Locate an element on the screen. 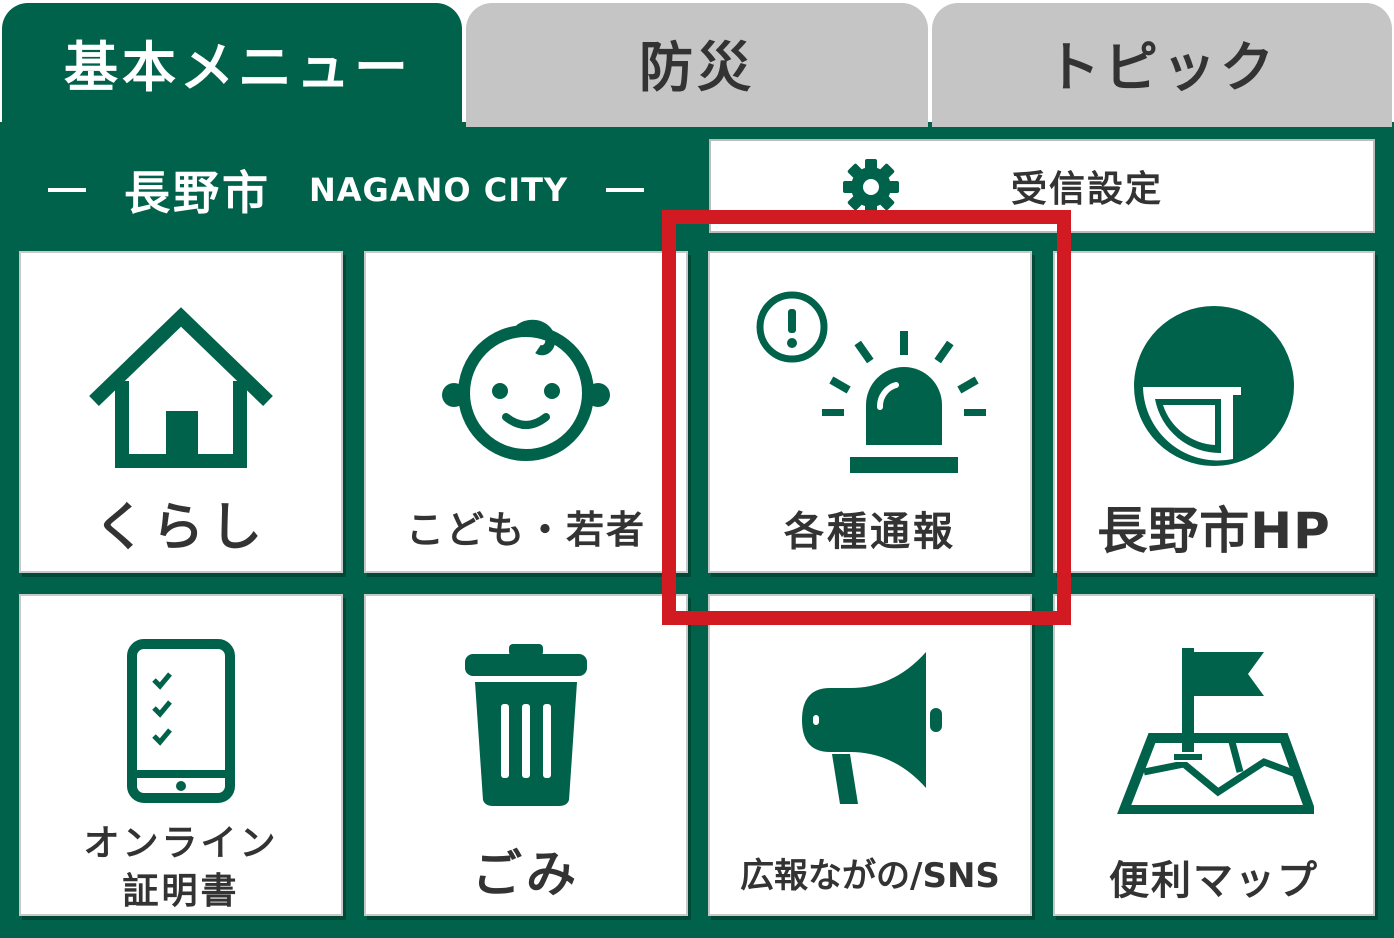 The width and height of the screenshot is (1394, 938). menu-label-online-line1: オンライン is located at coordinates (181, 843).